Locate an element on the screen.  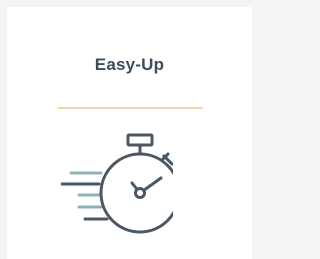
card-title: Easy-Up is located at coordinates (129, 64).